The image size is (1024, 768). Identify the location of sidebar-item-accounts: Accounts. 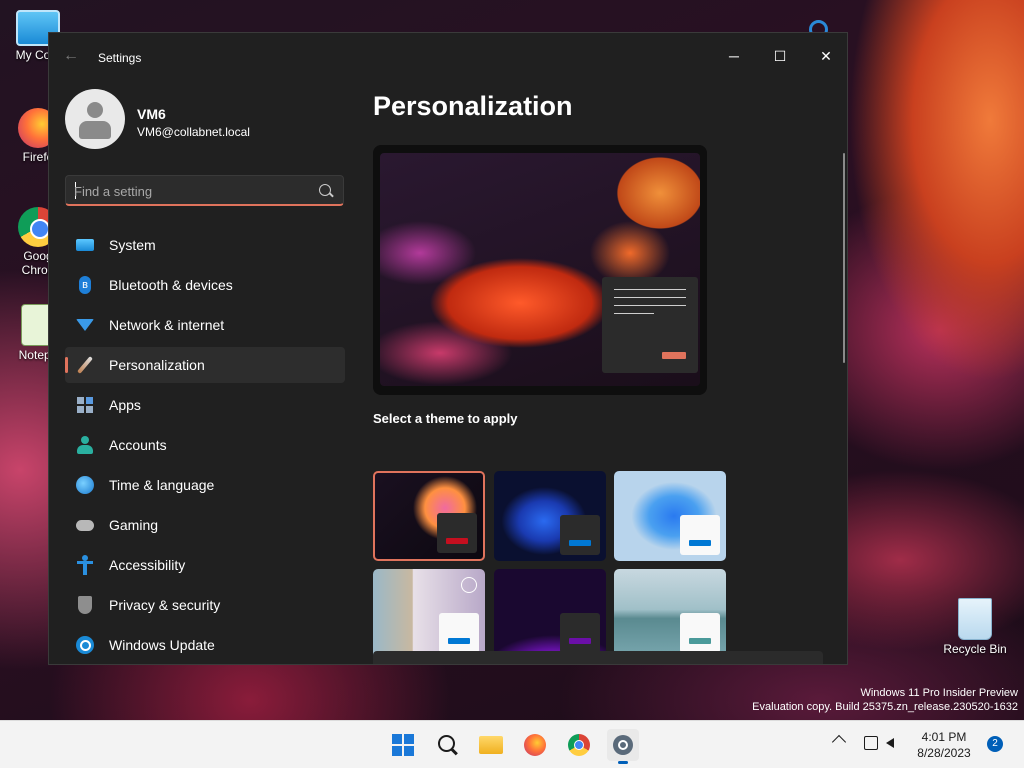
(205, 445).